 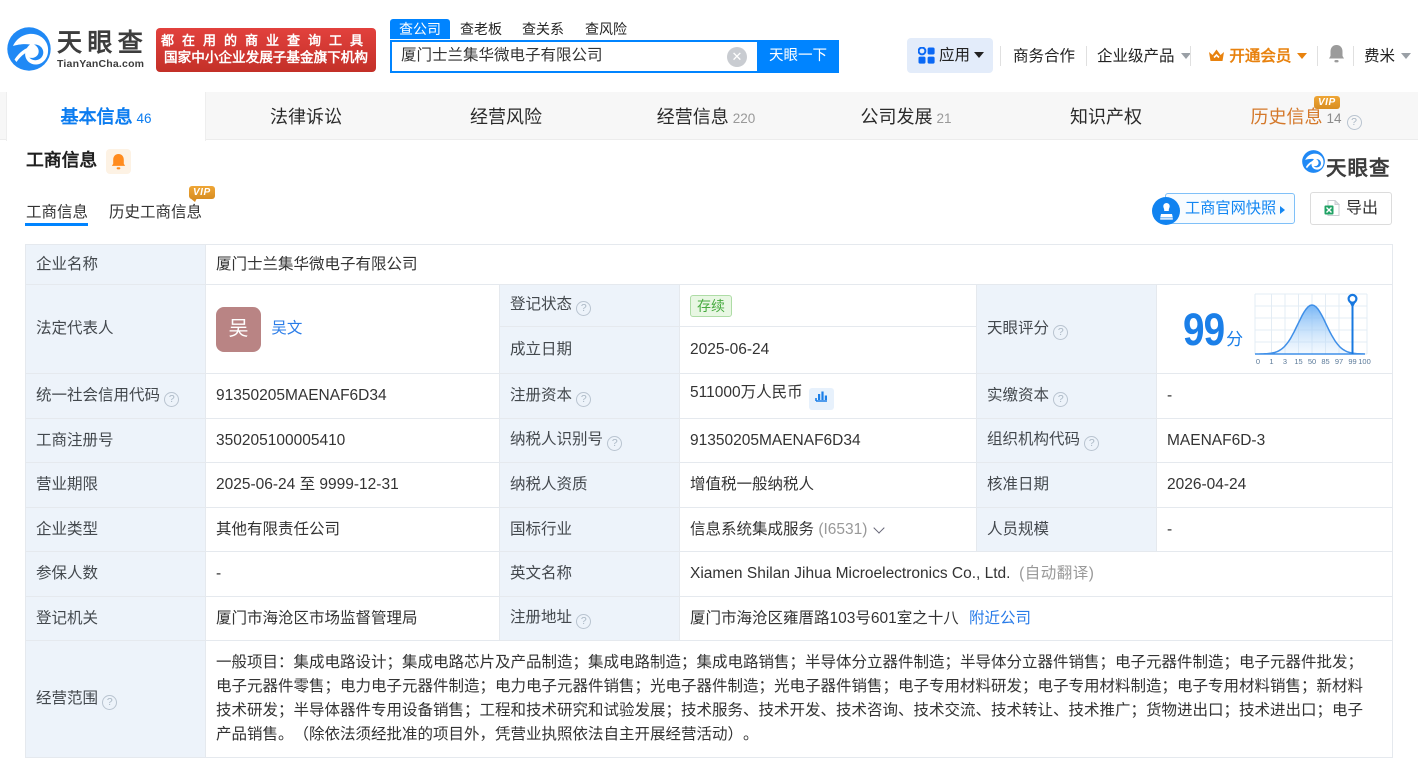 I want to click on svg-text: 100, so click(x=1365, y=361).